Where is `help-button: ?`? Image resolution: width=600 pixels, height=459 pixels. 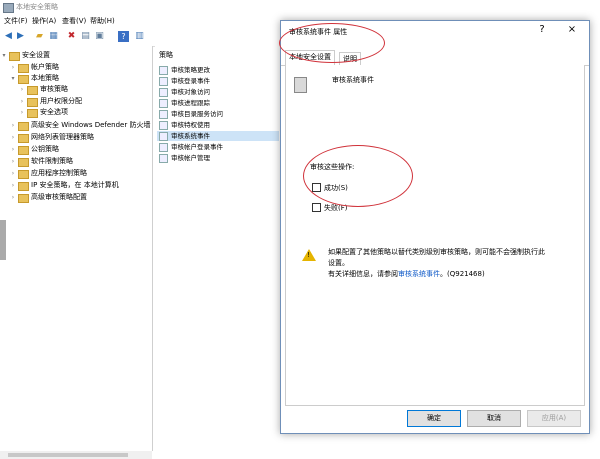
help-button: ? is located at coordinates (542, 30).